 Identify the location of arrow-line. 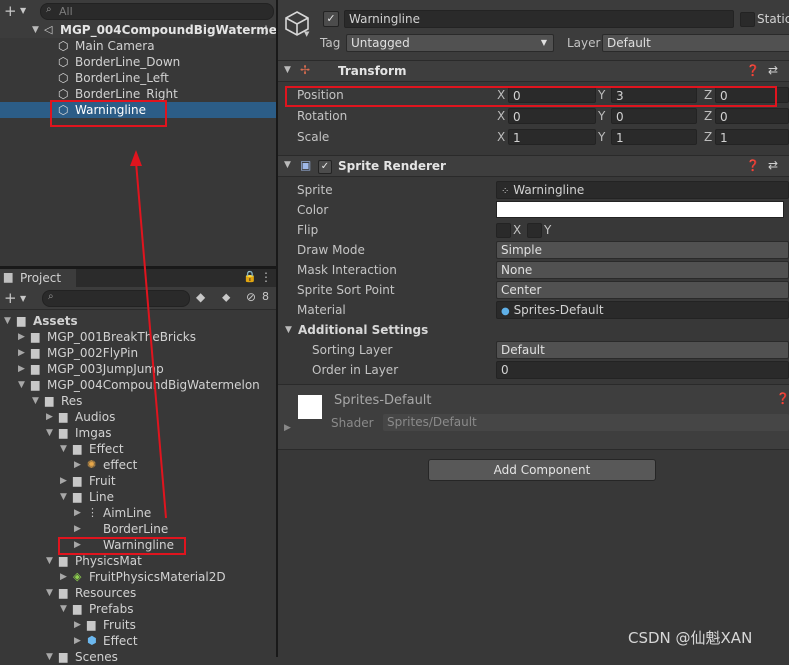
(151, 340).